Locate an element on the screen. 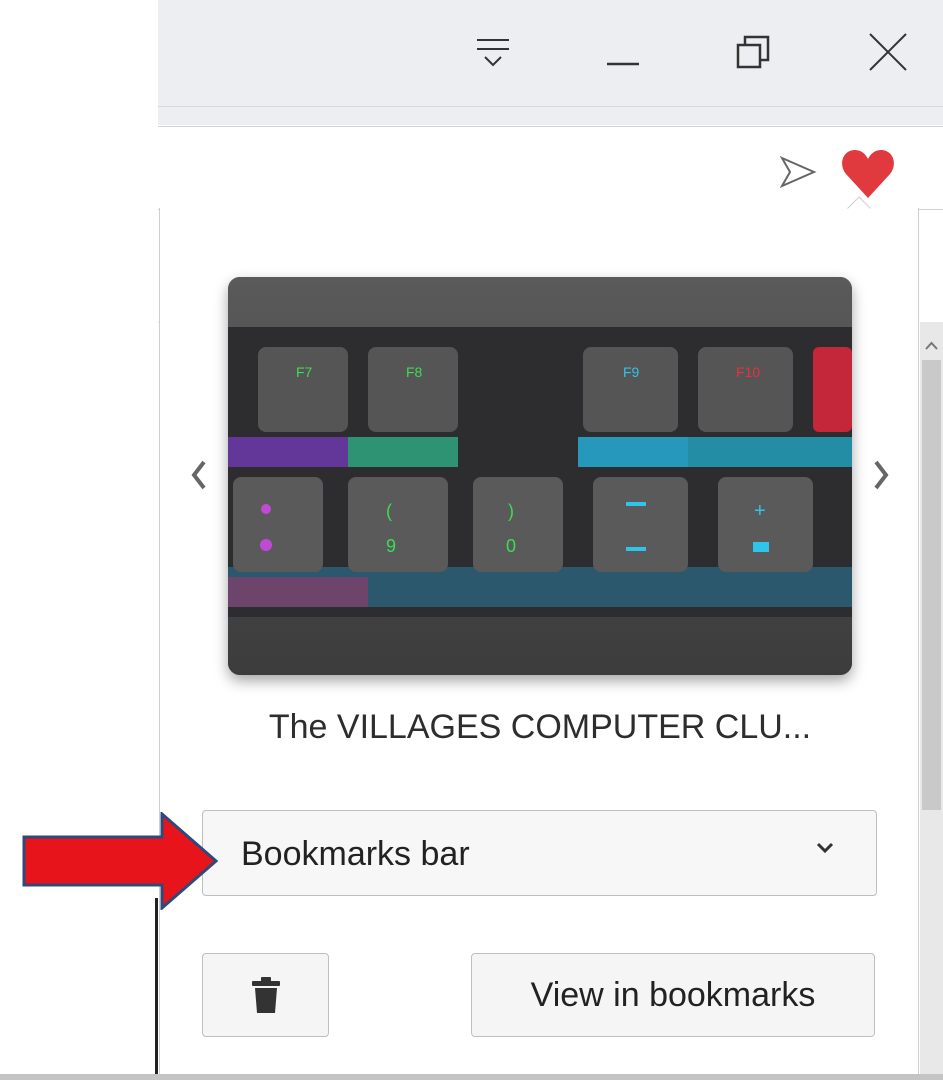  chevron-right-icon is located at coordinates (881, 475).